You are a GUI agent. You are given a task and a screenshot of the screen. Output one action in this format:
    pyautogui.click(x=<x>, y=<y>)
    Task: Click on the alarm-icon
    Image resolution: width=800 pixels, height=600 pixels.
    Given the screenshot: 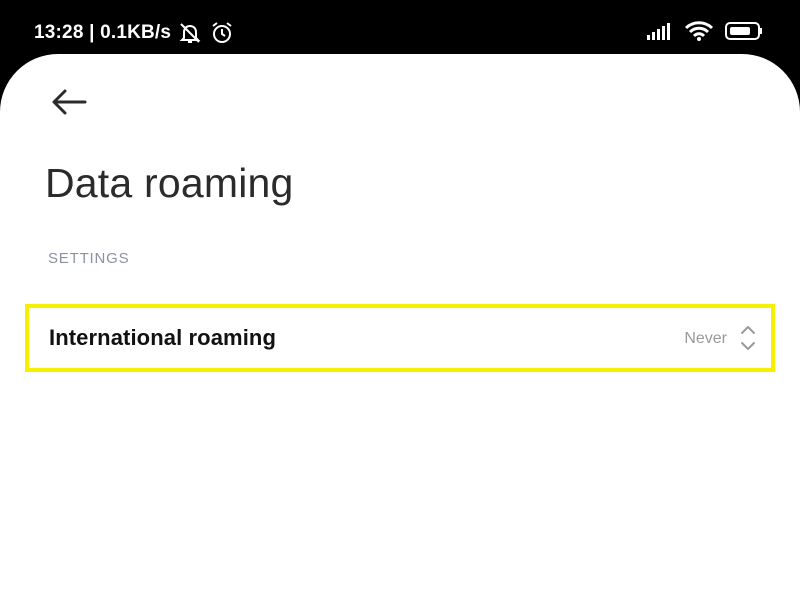 What is the action you would take?
    pyautogui.click(x=222, y=33)
    